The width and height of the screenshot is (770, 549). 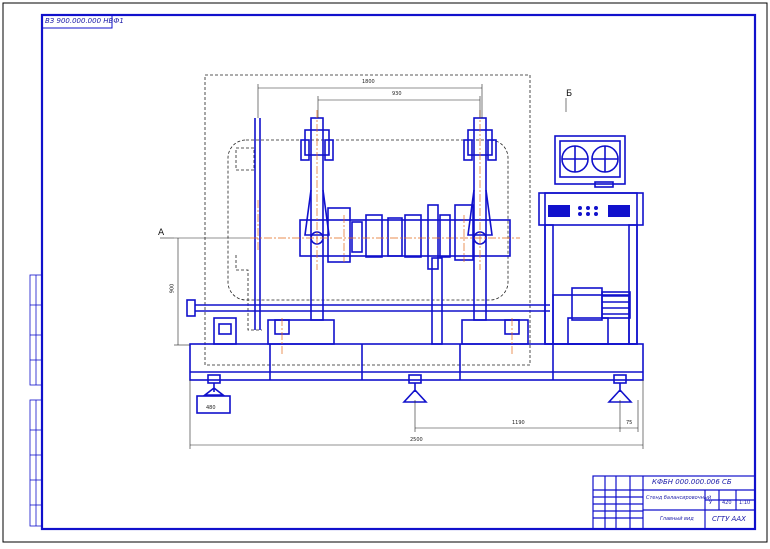 I want to click on dim-height: 900, so click(x=172, y=288).